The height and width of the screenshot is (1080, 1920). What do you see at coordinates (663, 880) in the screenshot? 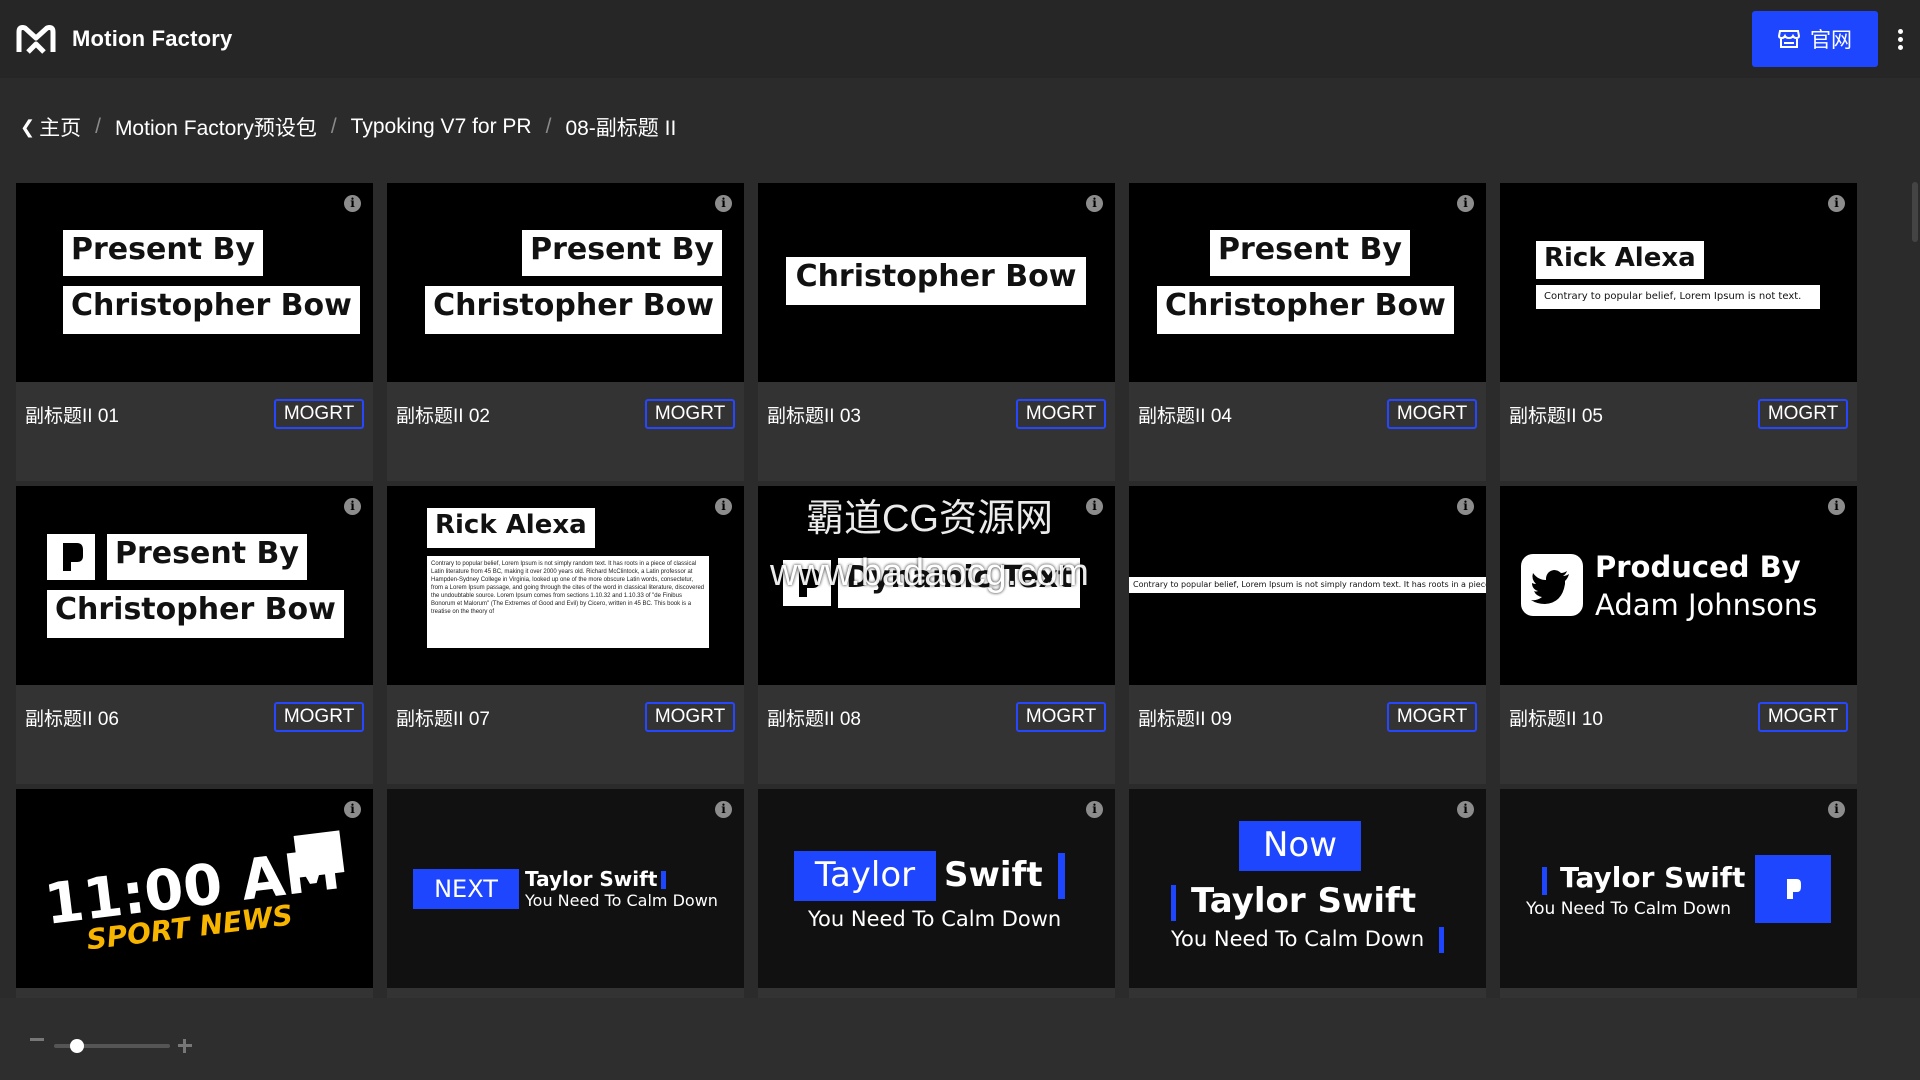
I see `accent-bar` at bounding box center [663, 880].